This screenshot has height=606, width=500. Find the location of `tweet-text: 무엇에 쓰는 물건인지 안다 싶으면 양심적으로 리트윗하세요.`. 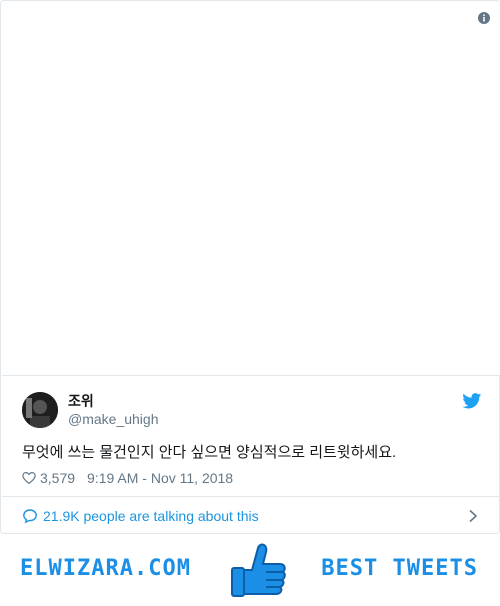

tweet-text: 무엇에 쓰는 물건인지 안다 싶으면 양심적으로 리트윗하세요. is located at coordinates (209, 452).